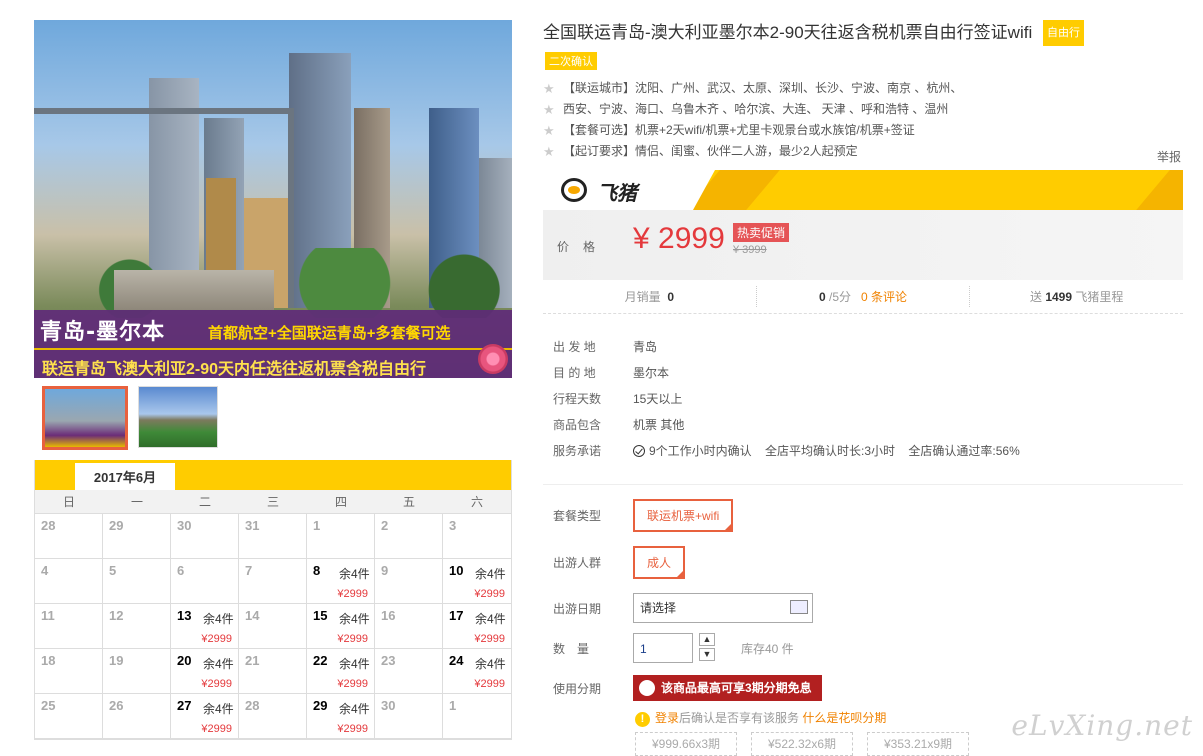 The height and width of the screenshot is (756, 1203). I want to click on calendar-day-cell: 24 余4件 ¥2999, so click(477, 671).